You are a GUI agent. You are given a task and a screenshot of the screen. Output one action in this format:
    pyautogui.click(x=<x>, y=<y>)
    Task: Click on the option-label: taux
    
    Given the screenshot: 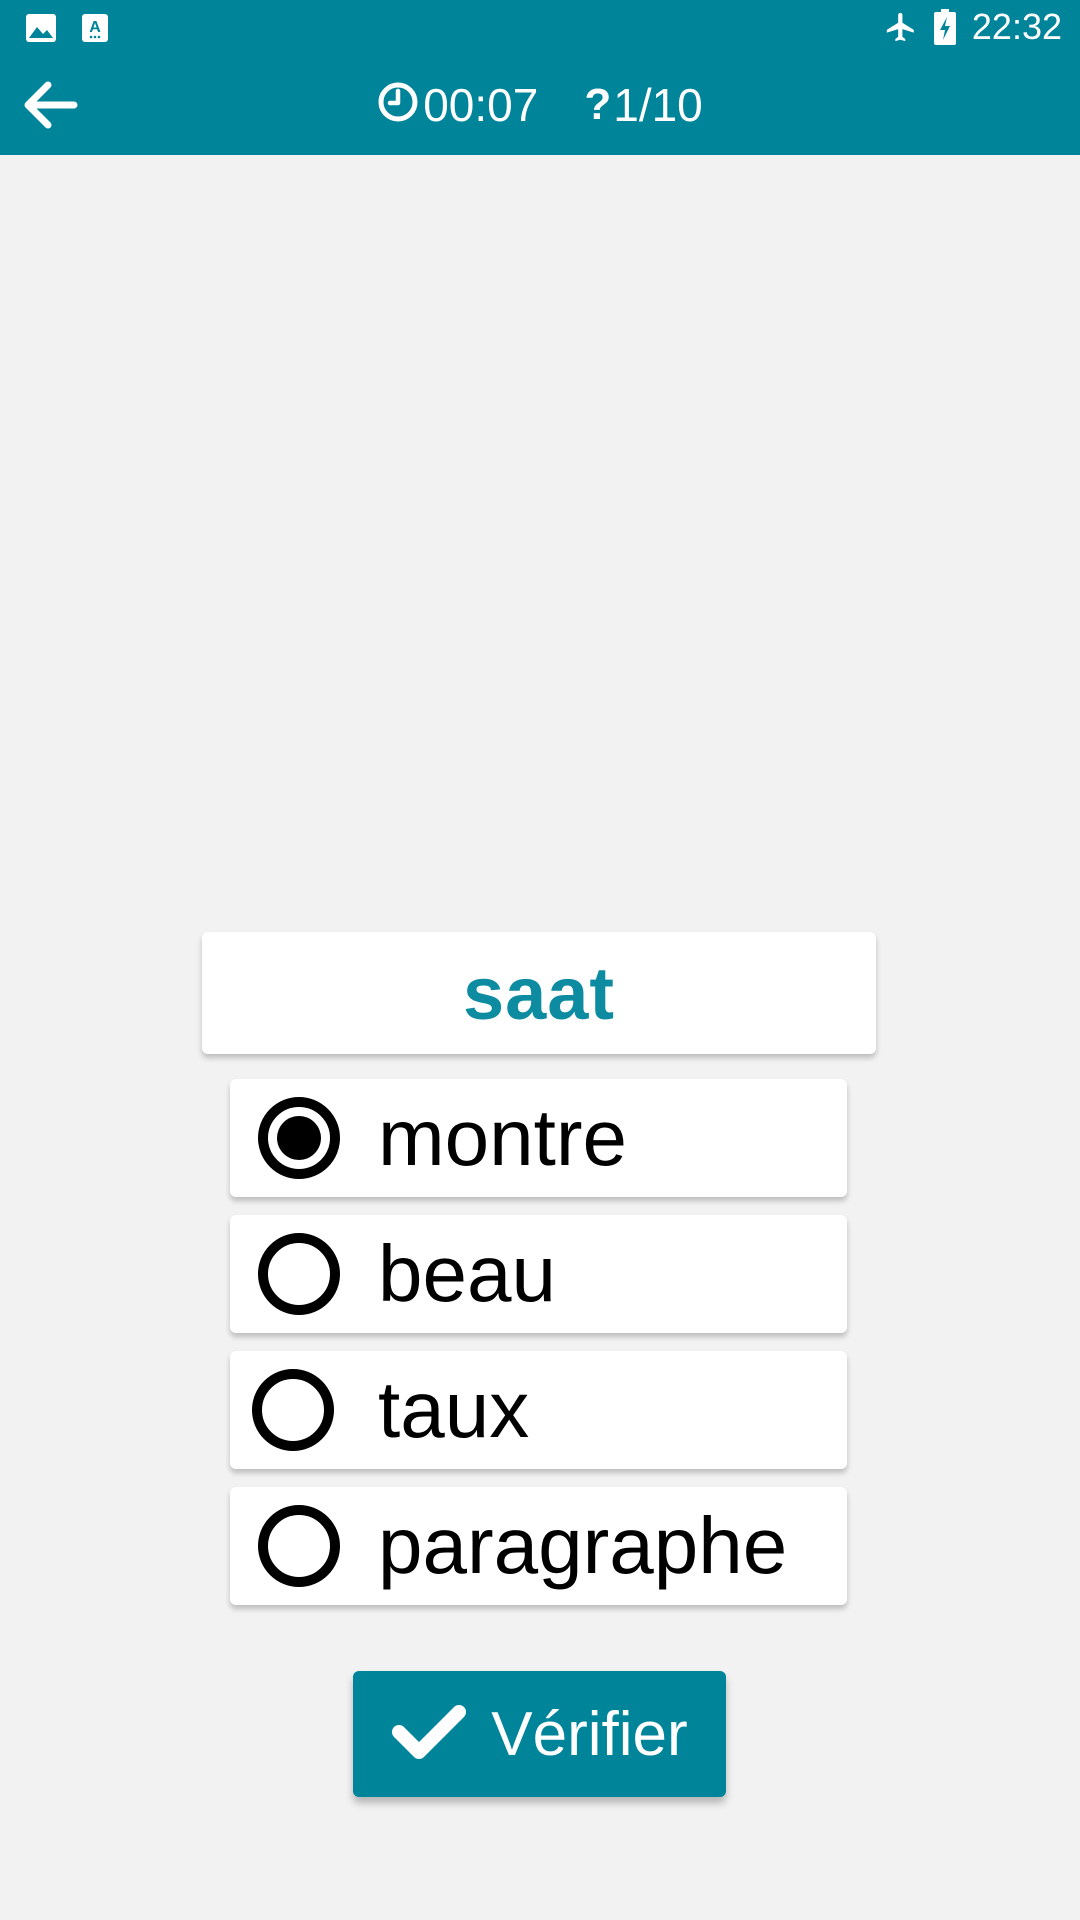 What is the action you would take?
    pyautogui.click(x=454, y=1409)
    